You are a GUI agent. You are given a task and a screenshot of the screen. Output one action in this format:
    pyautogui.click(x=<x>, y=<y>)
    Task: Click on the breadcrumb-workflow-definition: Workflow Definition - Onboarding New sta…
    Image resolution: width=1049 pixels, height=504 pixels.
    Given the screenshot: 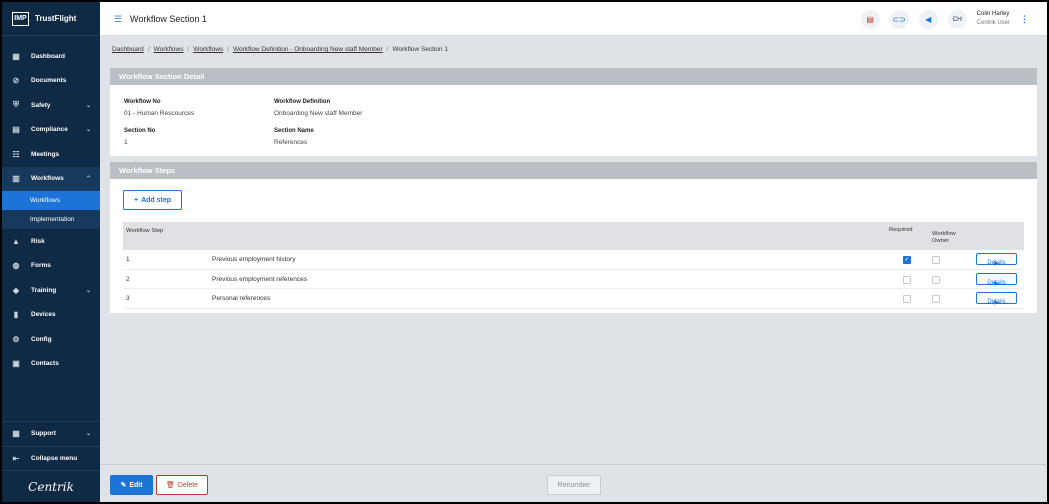 What is the action you would take?
    pyautogui.click(x=308, y=49)
    